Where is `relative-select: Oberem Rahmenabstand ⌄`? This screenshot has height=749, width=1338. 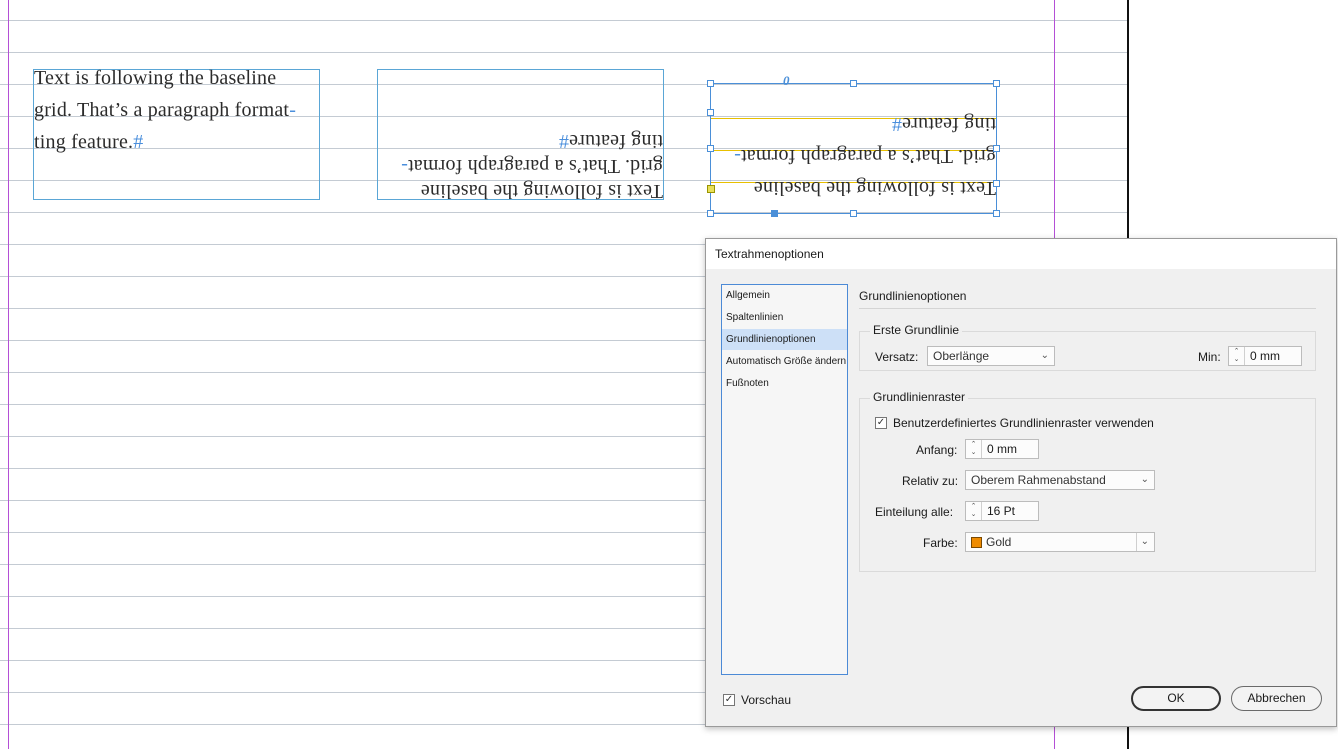
relative-select: Oberem Rahmenabstand ⌄ is located at coordinates (1060, 480).